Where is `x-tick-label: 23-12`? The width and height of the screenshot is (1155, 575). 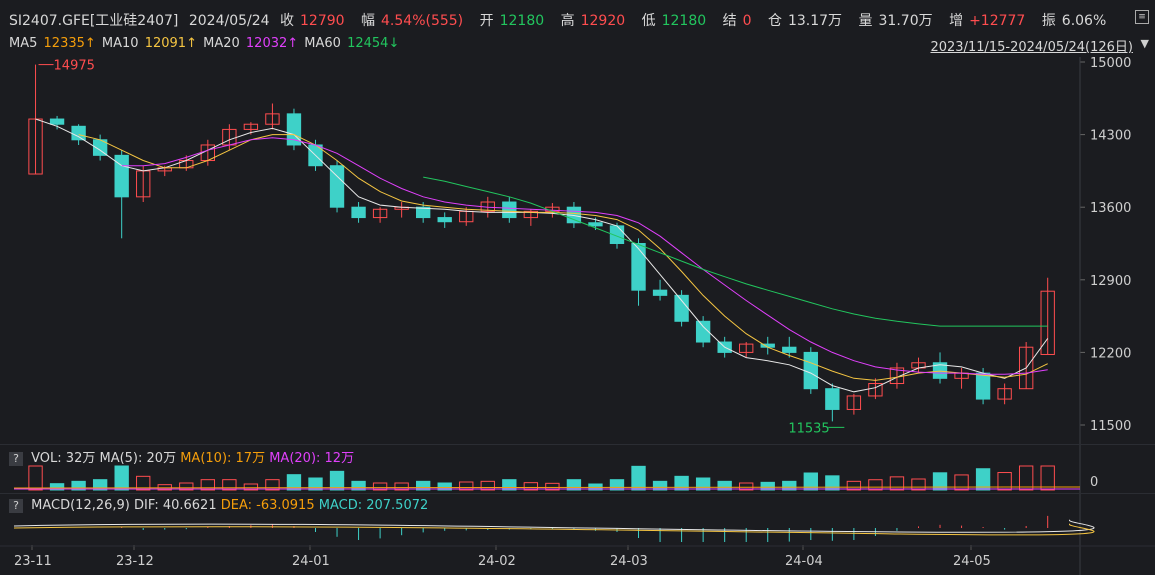
x-tick-label: 23-12 is located at coordinates (135, 561).